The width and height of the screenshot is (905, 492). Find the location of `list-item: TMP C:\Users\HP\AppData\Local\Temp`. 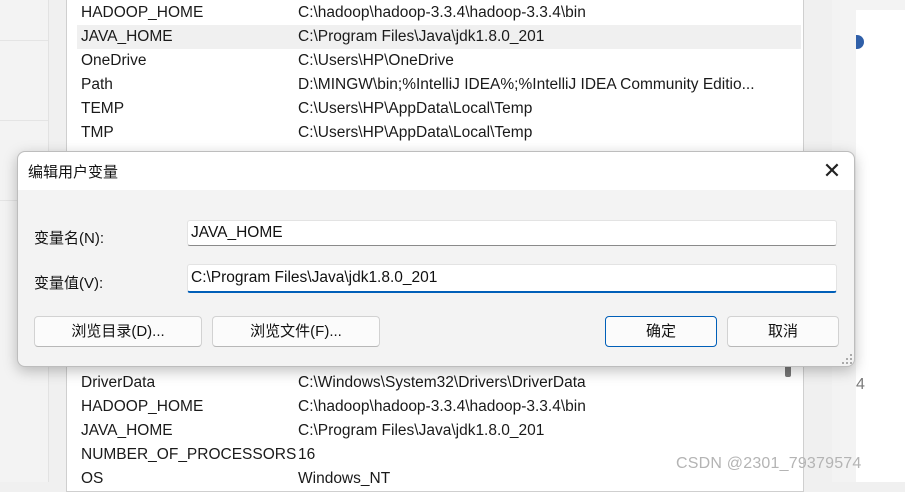

list-item: TMP C:\Users\HP\AppData\Local\Temp is located at coordinates (429, 133).